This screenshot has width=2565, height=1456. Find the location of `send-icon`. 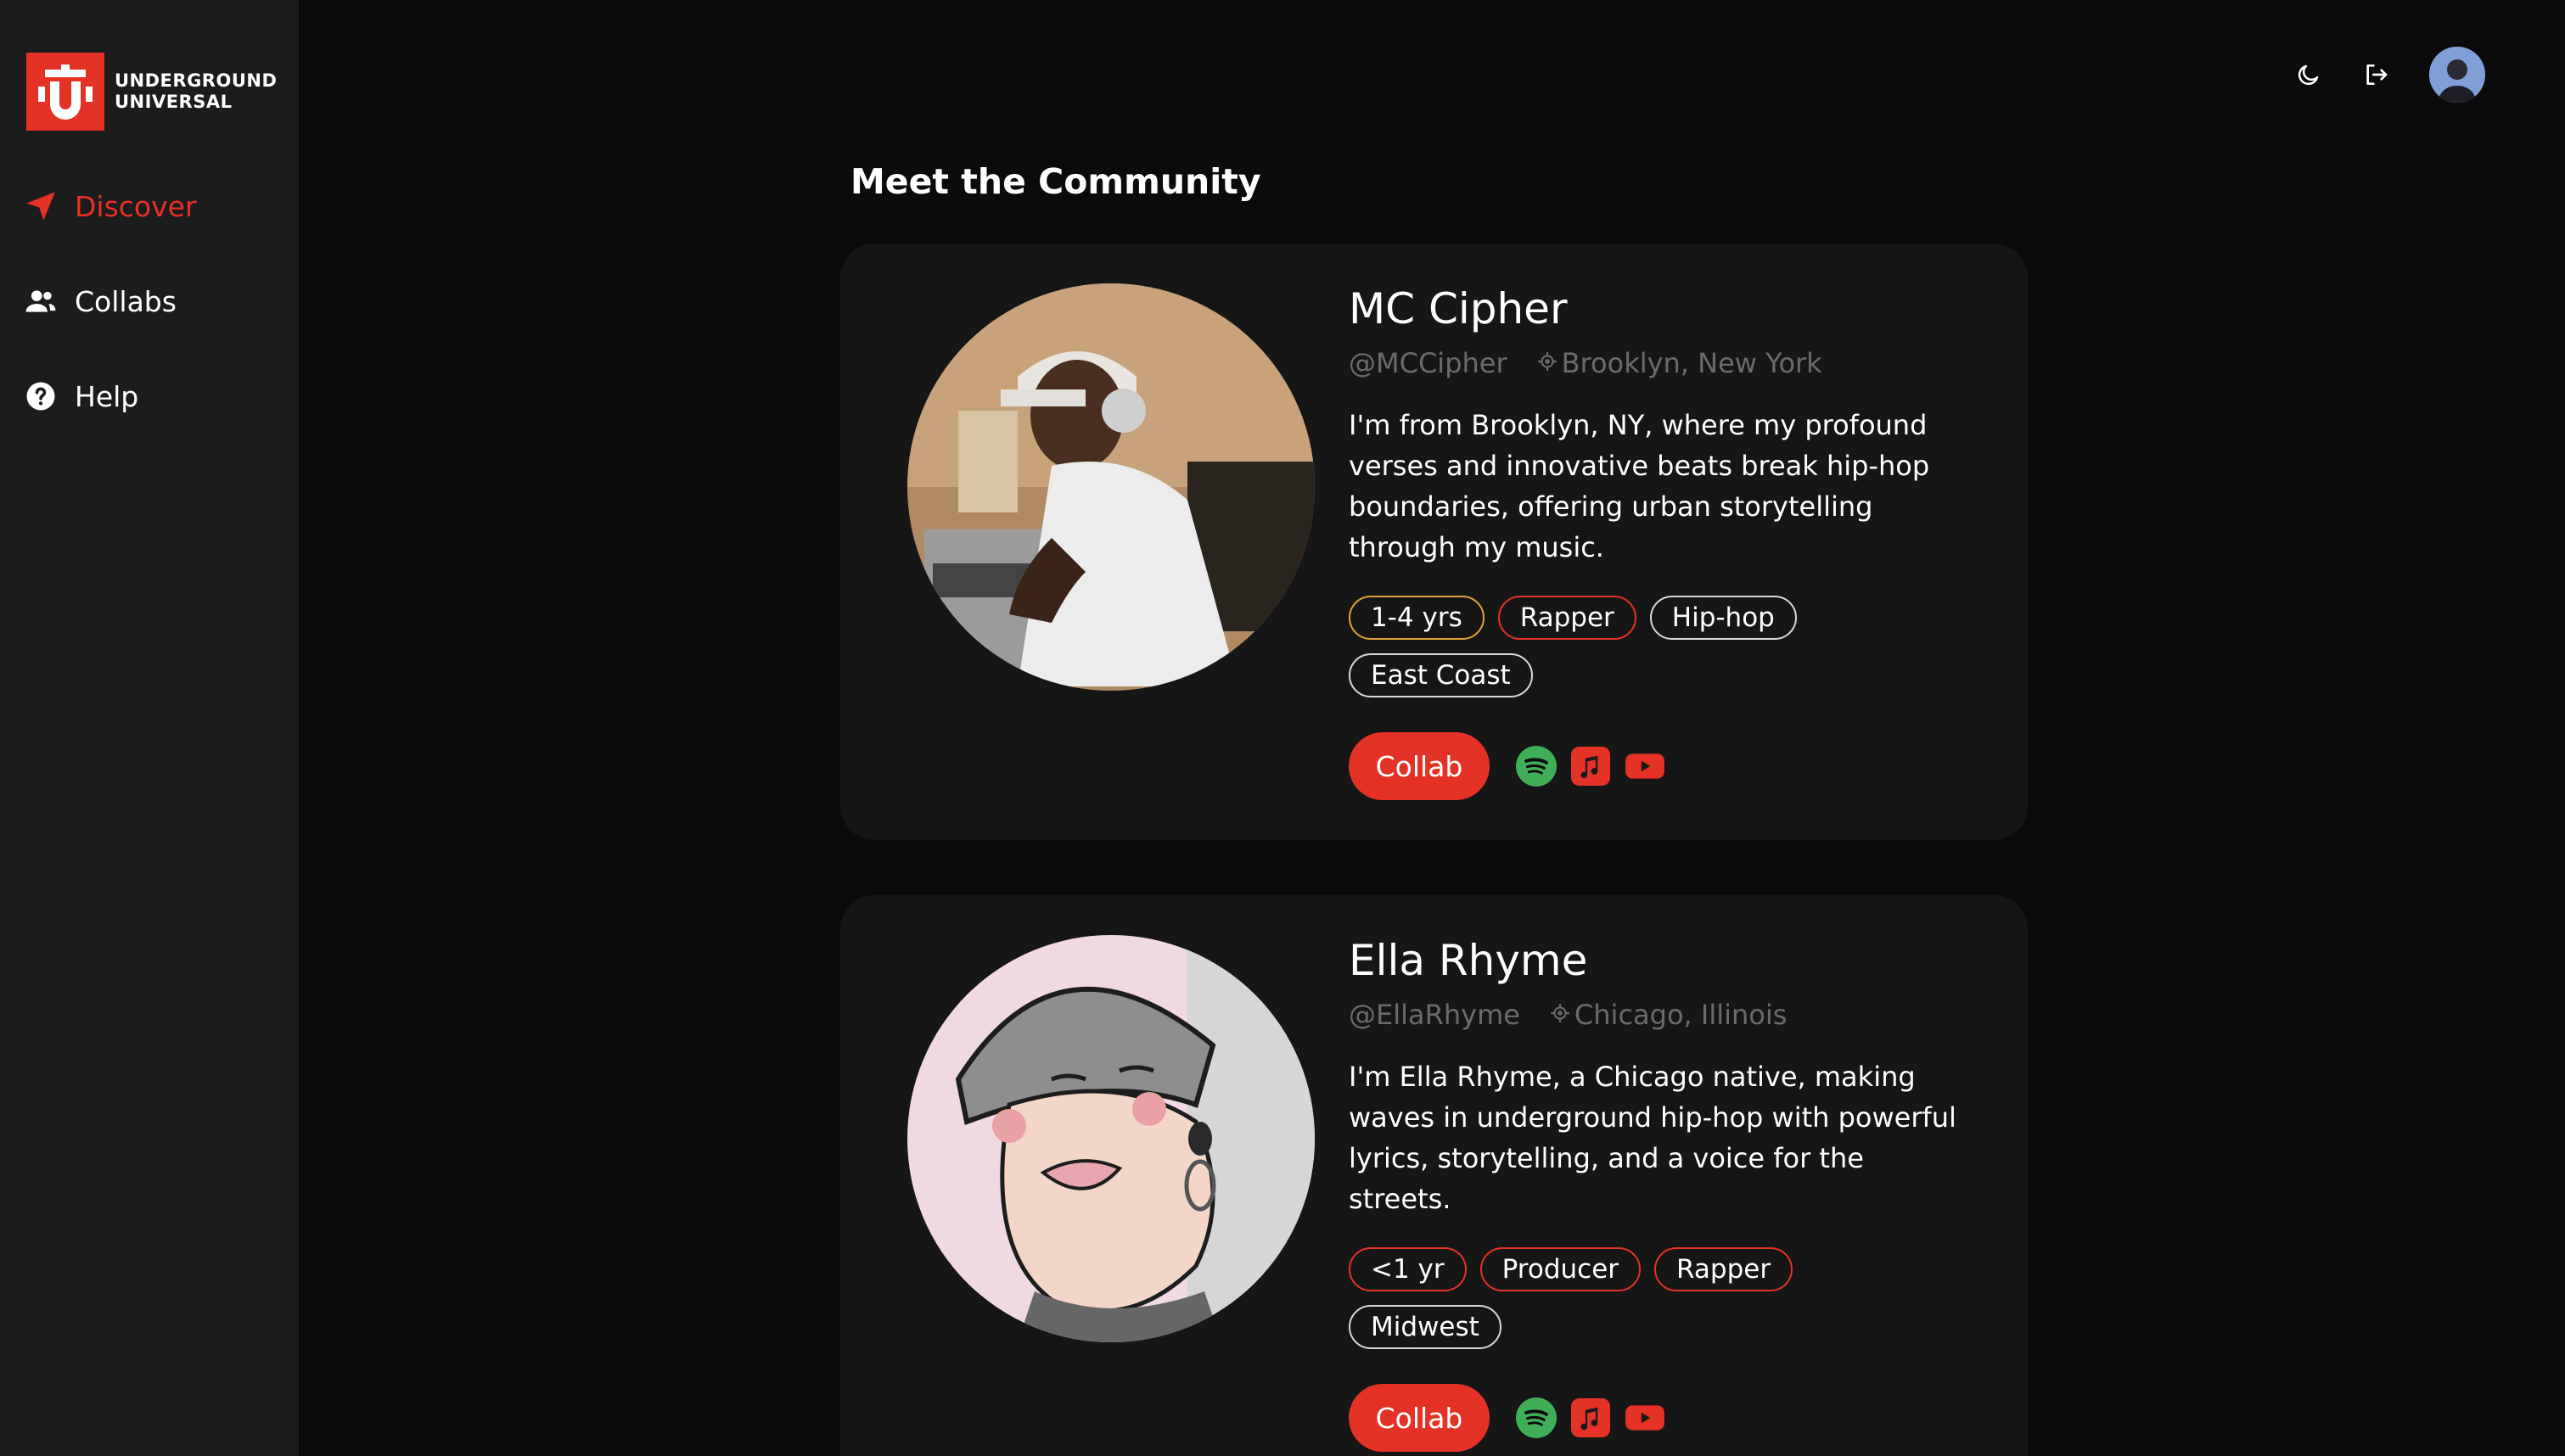

send-icon is located at coordinates (41, 206).